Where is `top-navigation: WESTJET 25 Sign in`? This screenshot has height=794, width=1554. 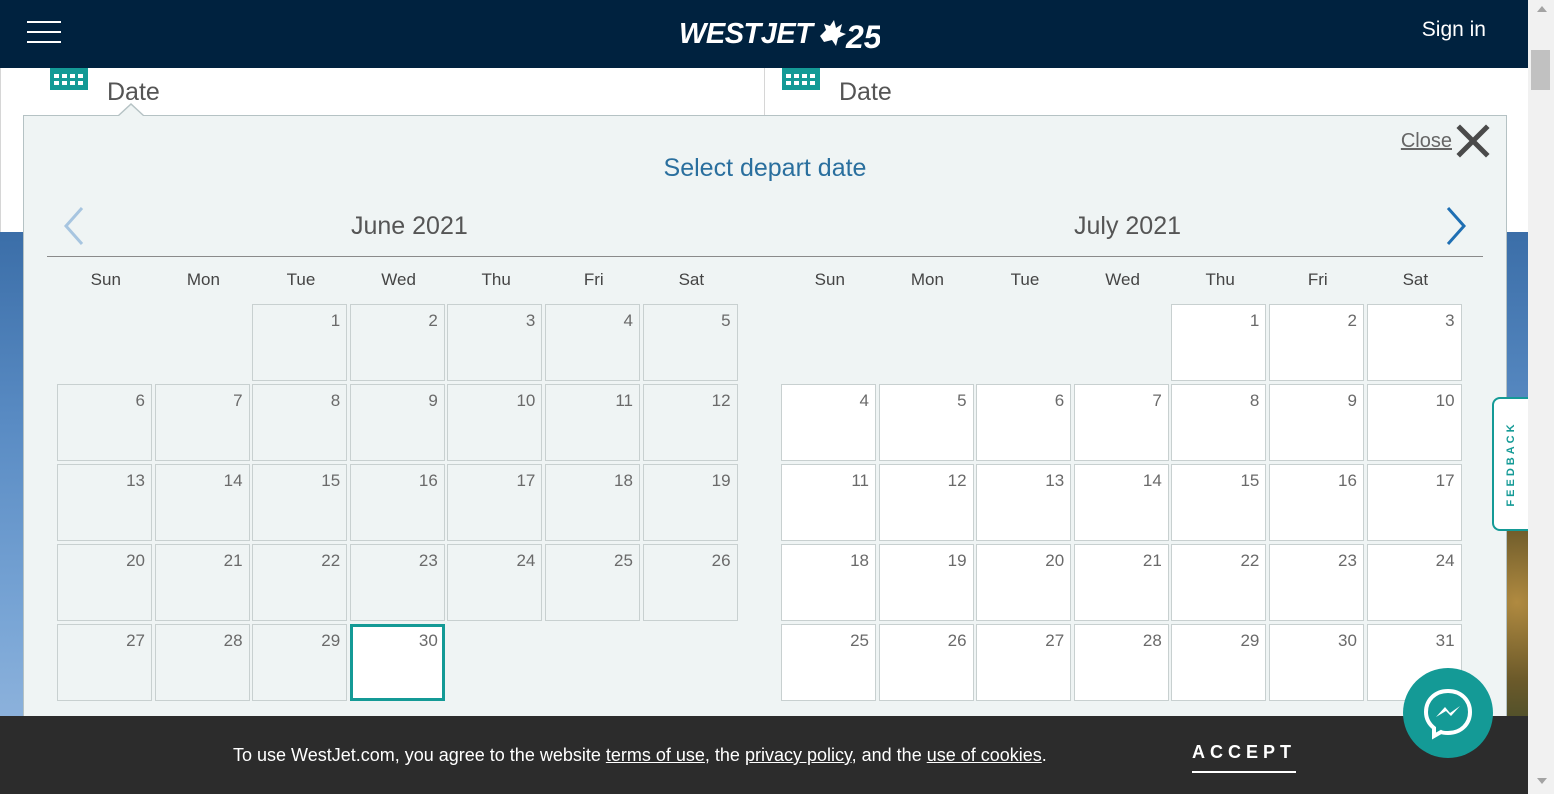 top-navigation: WESTJET 25 Sign in is located at coordinates (764, 34).